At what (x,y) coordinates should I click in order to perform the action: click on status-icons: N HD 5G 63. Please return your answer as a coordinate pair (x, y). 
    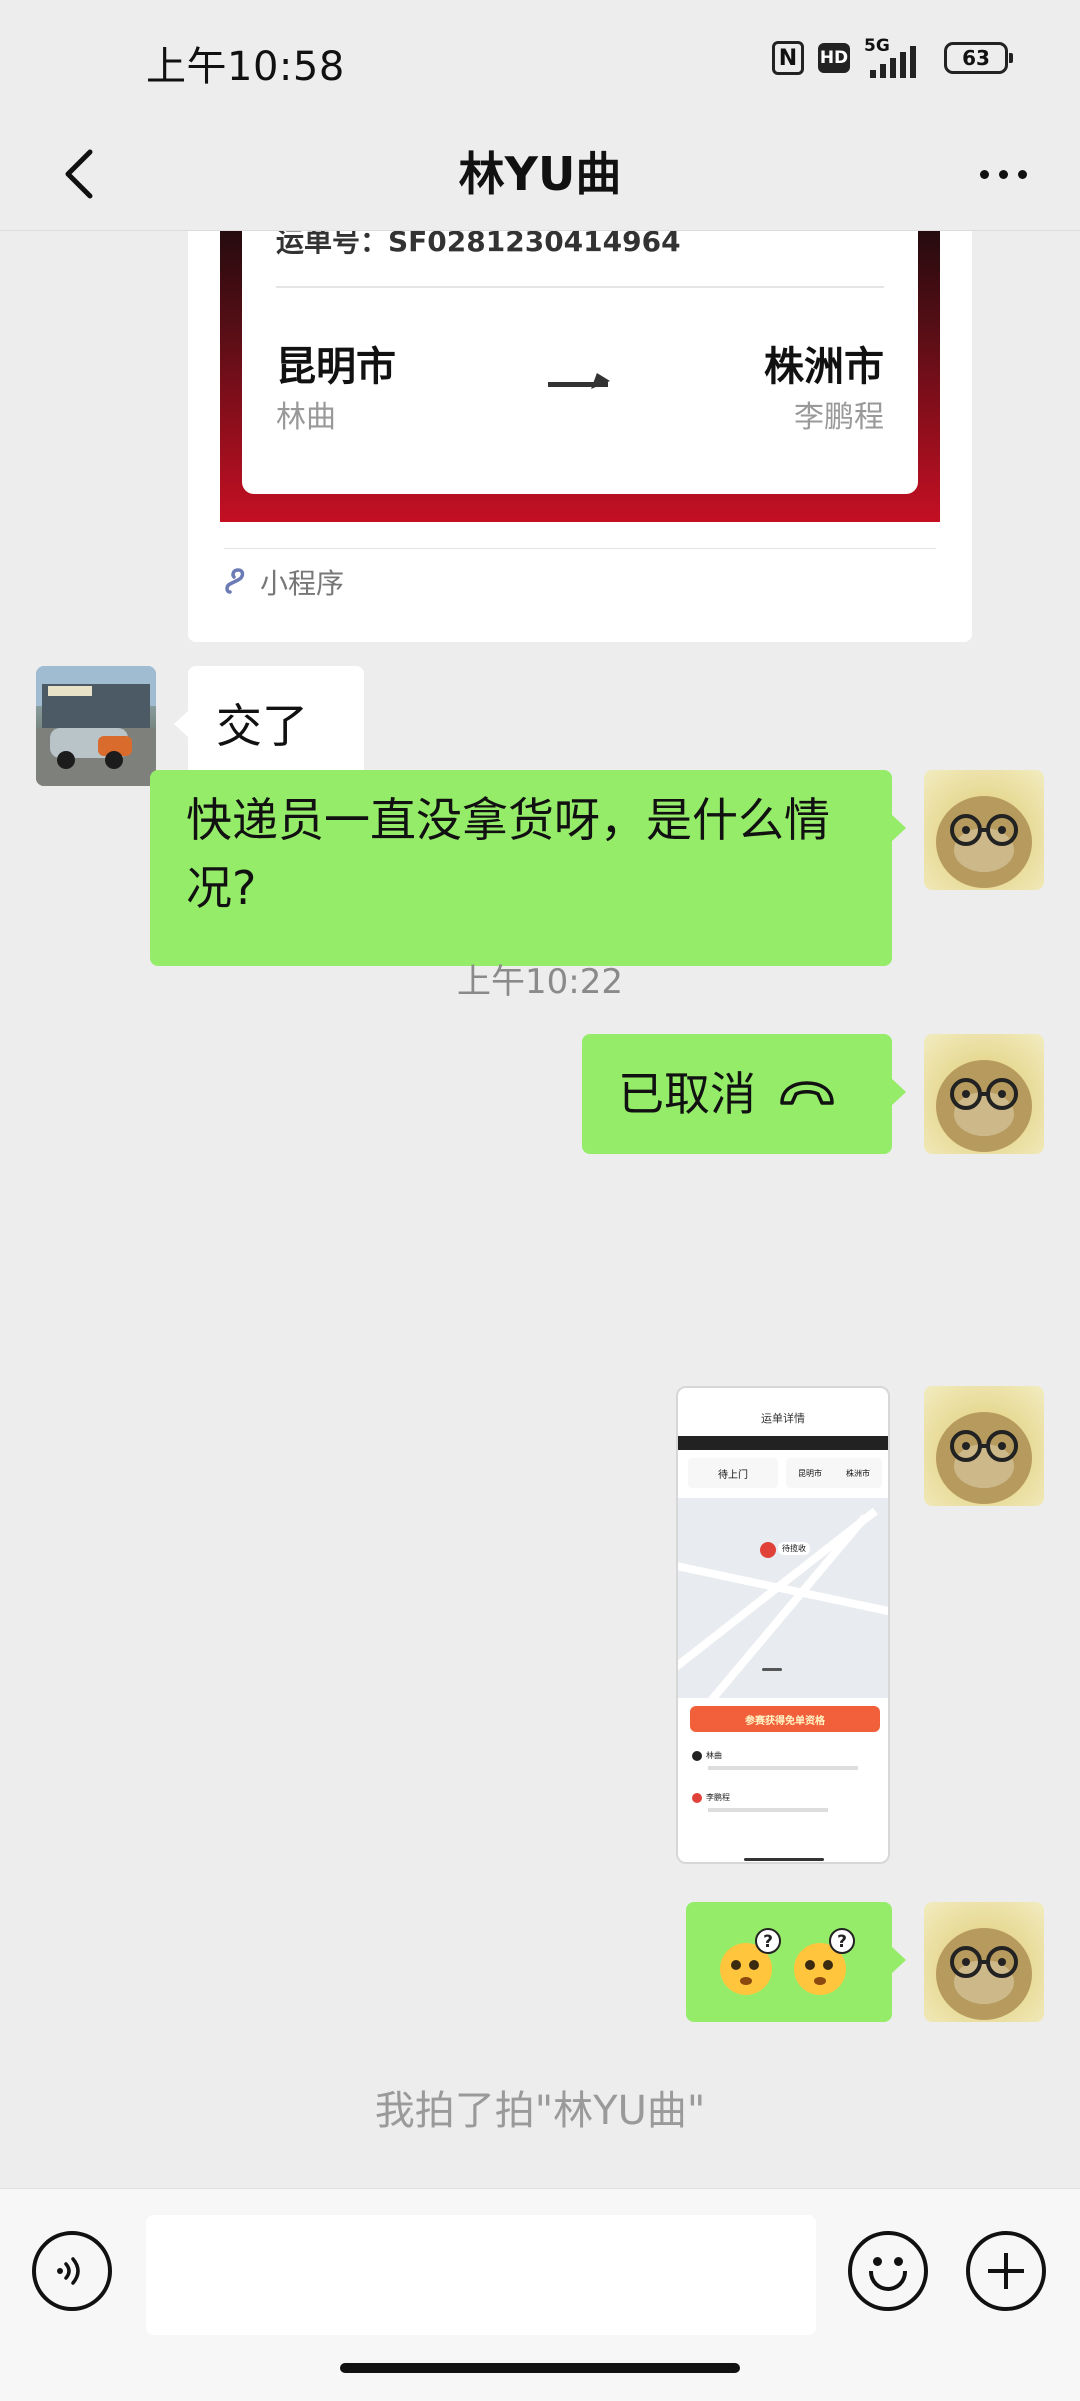
    Looking at the image, I should click on (892, 57).